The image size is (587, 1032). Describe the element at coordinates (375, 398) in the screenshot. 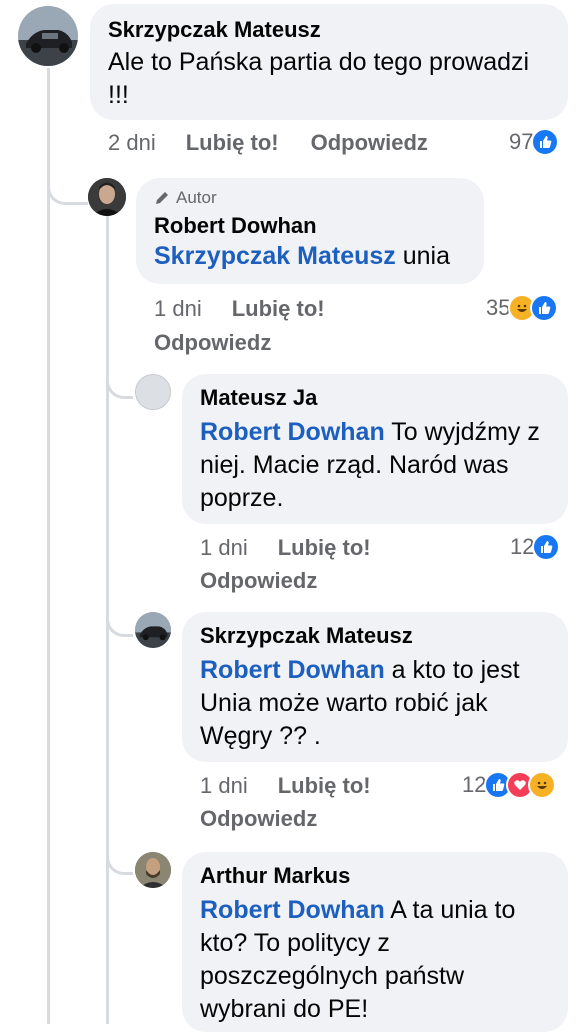

I see `comment-author: Mateusz Ja` at that location.